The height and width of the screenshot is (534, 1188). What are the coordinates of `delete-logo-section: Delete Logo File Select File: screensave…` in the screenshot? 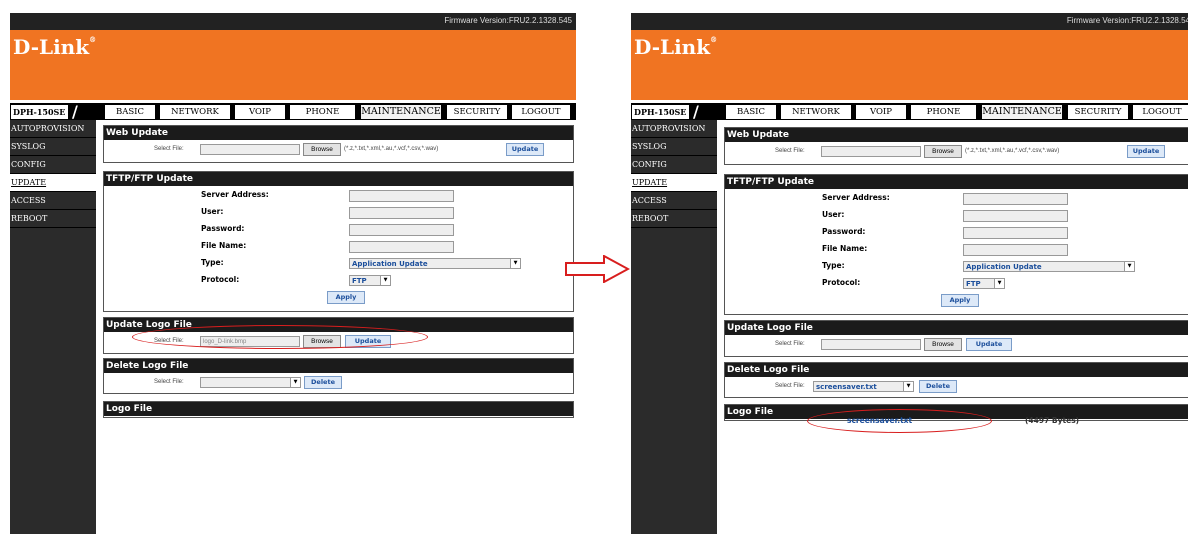 It's located at (956, 380).